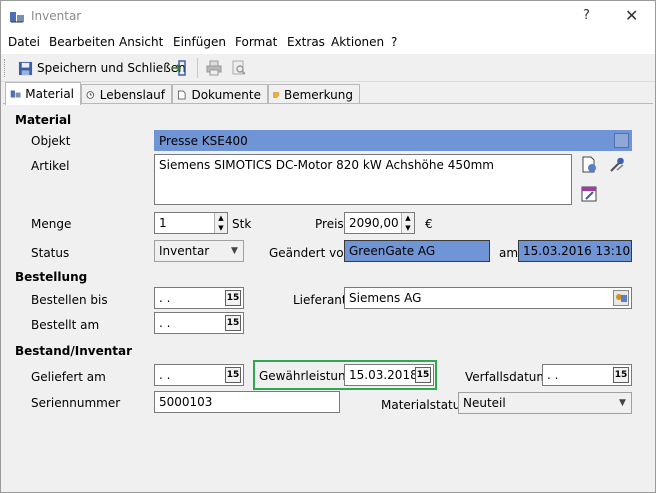 The width and height of the screenshot is (656, 493). I want to click on menu-ansicht: Ansicht, so click(141, 42).